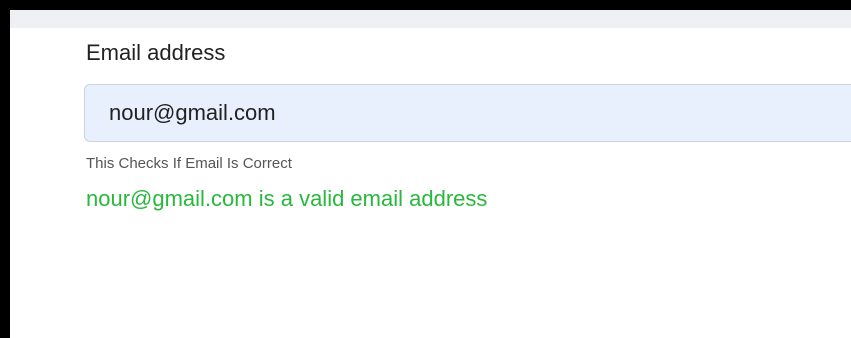 This screenshot has width=851, height=338. What do you see at coordinates (425, 5) in the screenshot?
I see `top-frame-border` at bounding box center [425, 5].